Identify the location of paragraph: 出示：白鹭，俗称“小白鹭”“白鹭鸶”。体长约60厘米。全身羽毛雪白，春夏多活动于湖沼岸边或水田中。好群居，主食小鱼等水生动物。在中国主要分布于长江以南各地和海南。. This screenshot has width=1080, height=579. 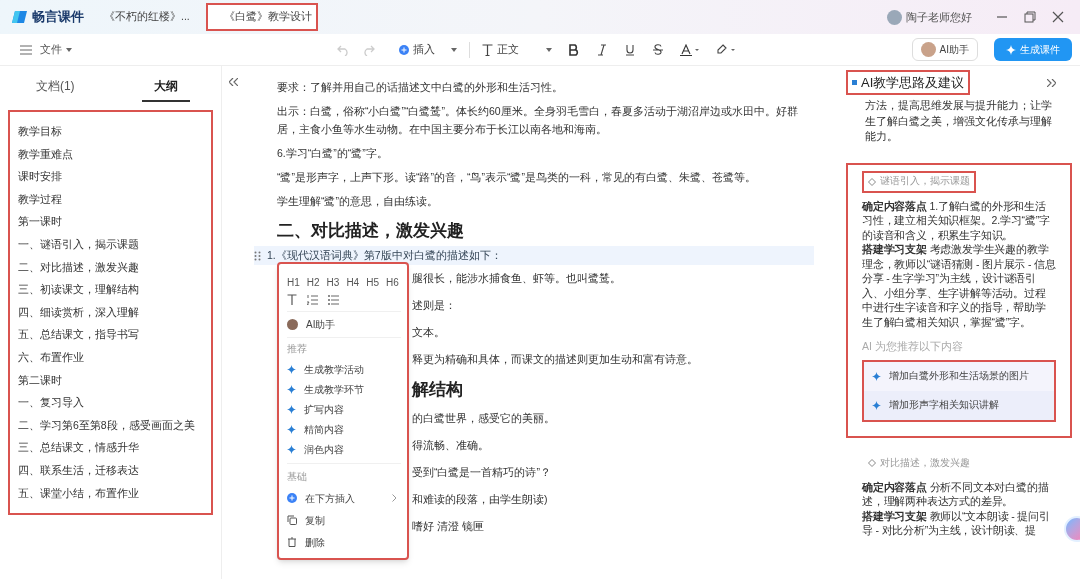
(538, 120).